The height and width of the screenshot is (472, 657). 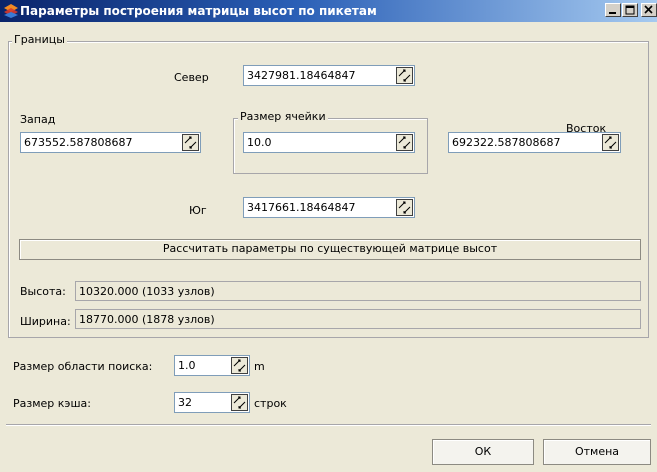 What do you see at coordinates (52, 403) in the screenshot?
I see `cache-size-label: Размер кэша:` at bounding box center [52, 403].